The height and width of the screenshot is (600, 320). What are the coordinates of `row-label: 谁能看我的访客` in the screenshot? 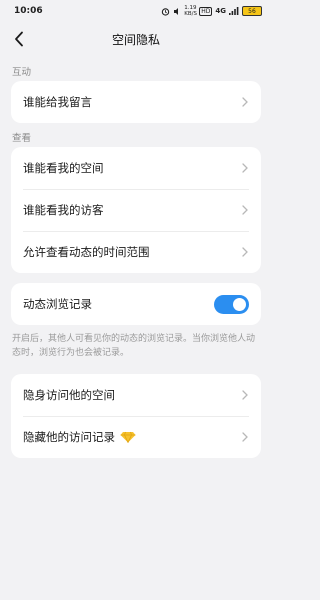 It's located at (63, 210).